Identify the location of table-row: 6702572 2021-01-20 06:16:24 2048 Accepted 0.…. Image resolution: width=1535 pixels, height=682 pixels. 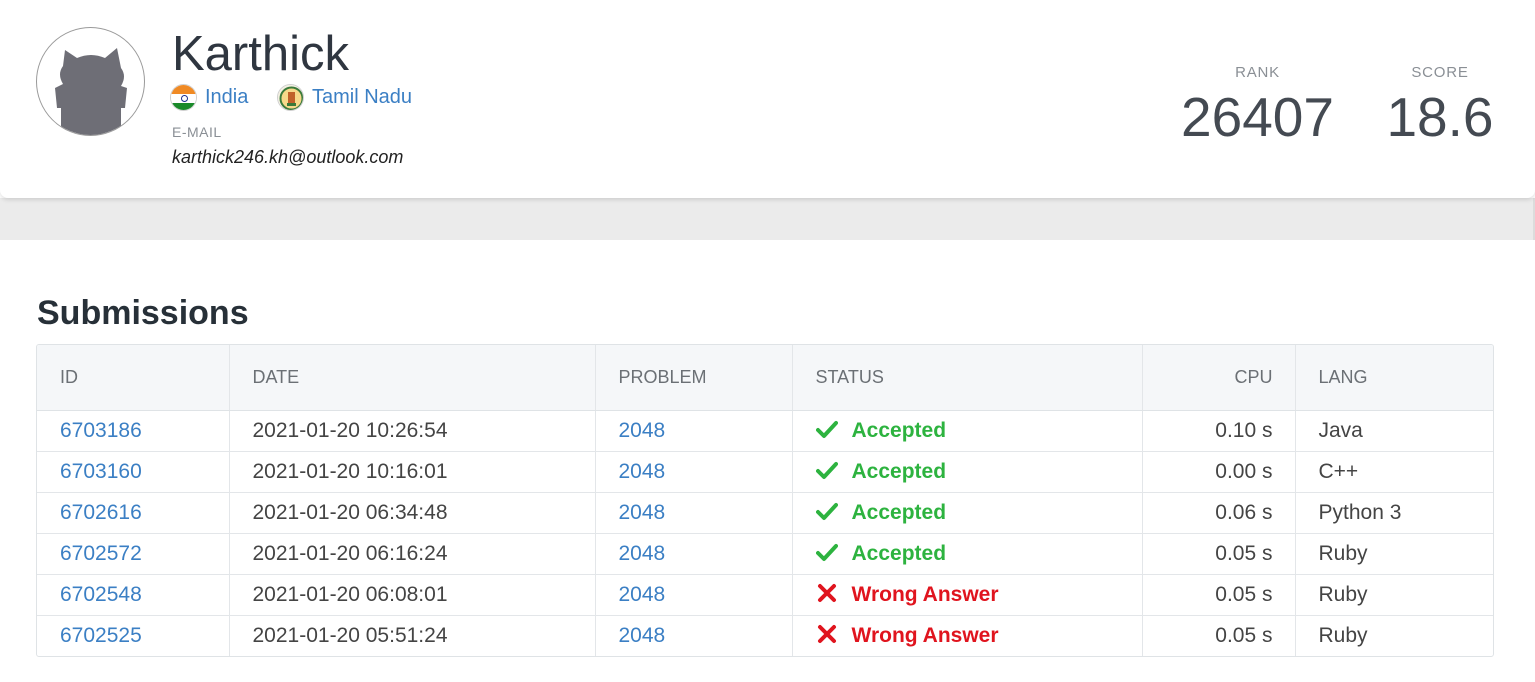
(765, 554).